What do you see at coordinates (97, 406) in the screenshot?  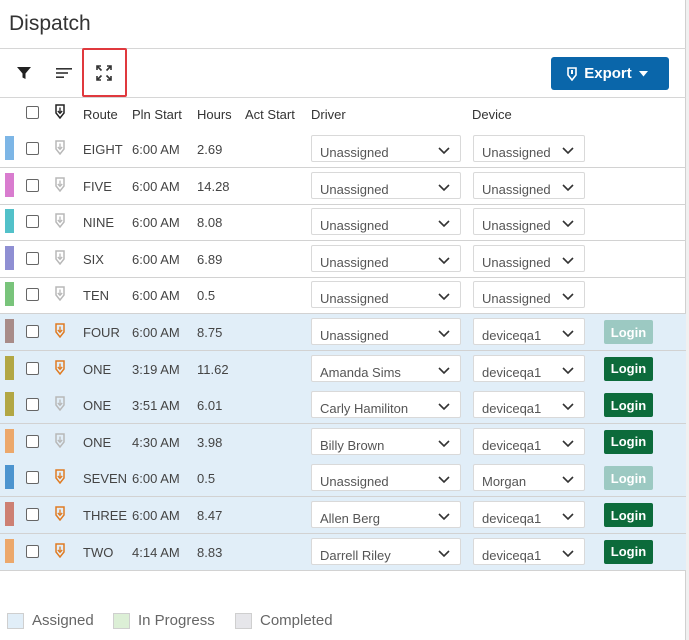 I see `route-cell: ONE` at bounding box center [97, 406].